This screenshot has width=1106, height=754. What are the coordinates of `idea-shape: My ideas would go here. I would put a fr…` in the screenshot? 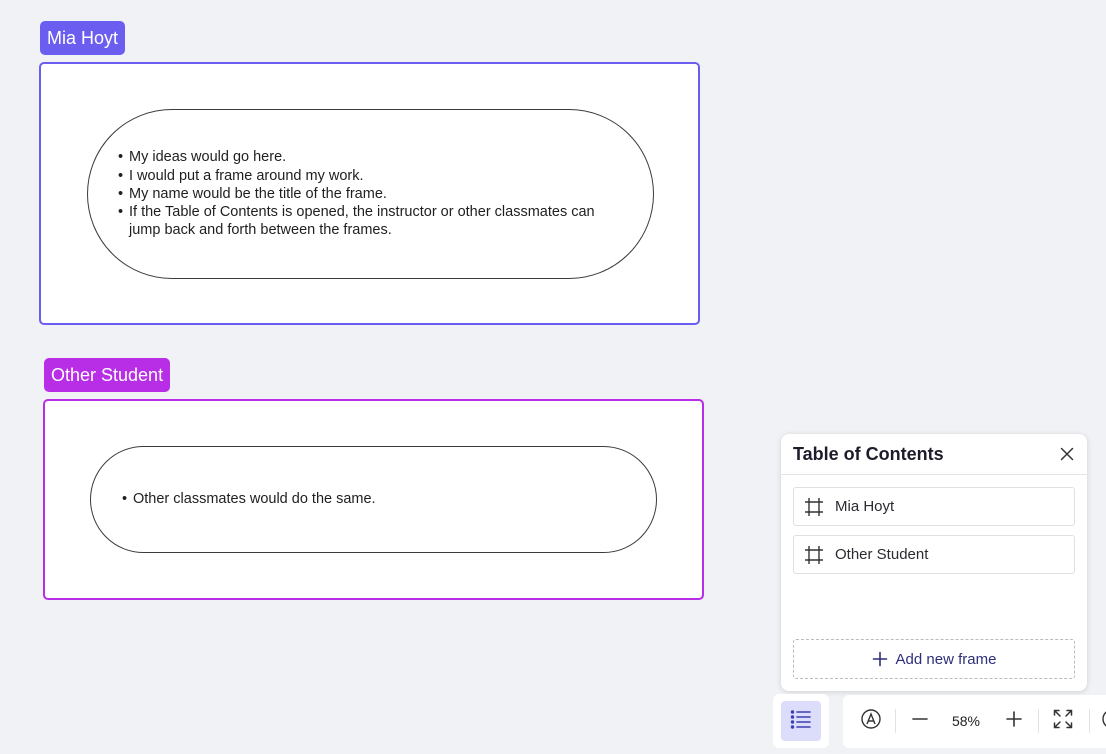 It's located at (370, 194).